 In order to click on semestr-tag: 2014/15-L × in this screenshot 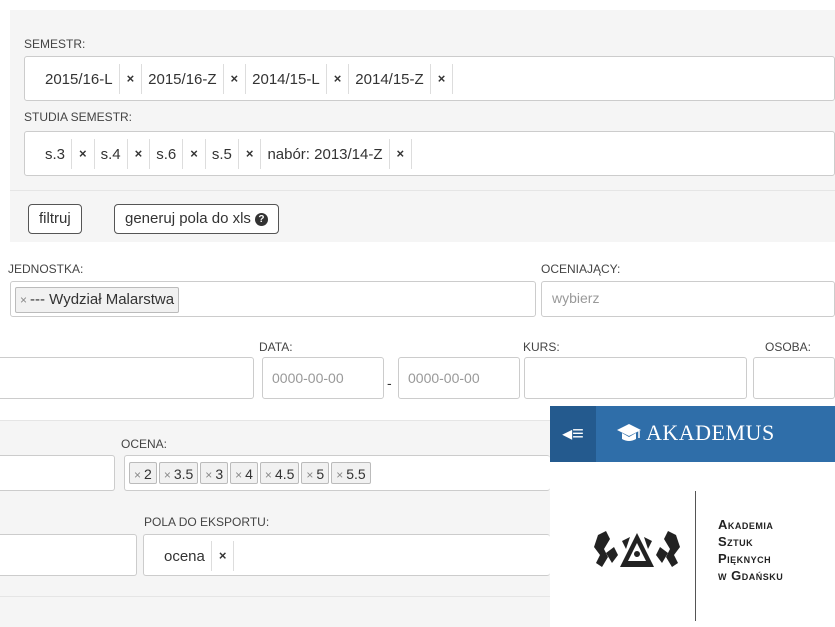, I will do `click(298, 79)`.